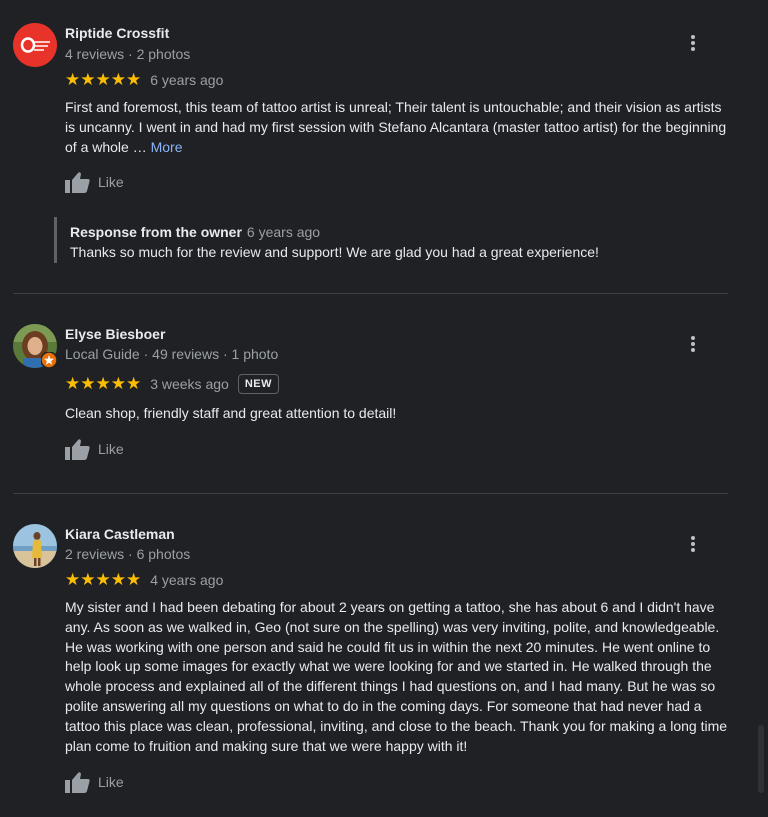 This screenshot has width=768, height=817. I want to click on reviewer-name: Riptide Crossfit, so click(117, 33).